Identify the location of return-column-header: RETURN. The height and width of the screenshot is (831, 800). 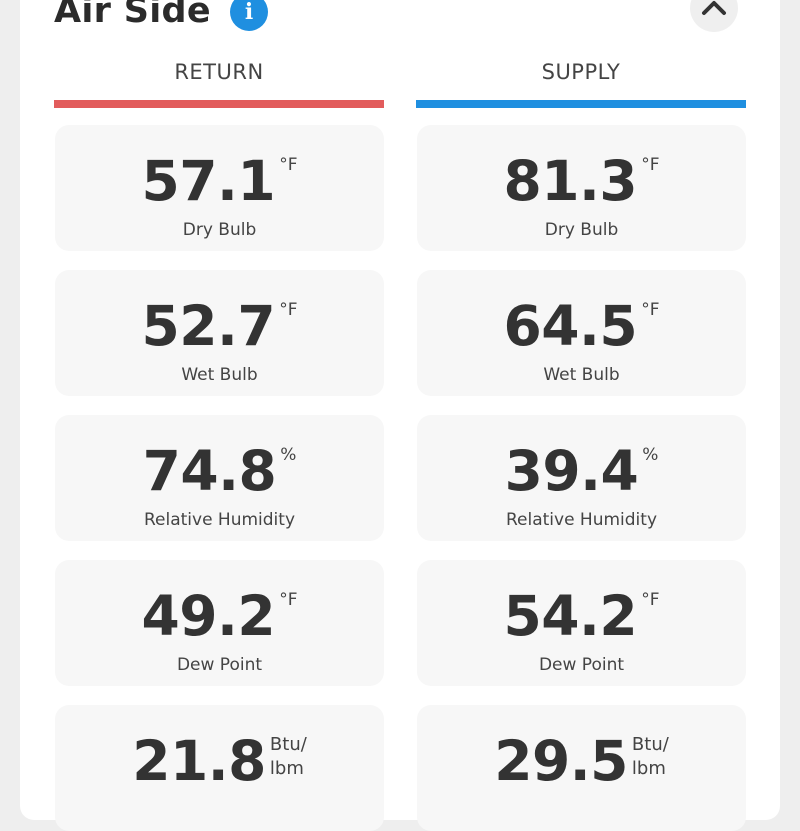
(219, 72).